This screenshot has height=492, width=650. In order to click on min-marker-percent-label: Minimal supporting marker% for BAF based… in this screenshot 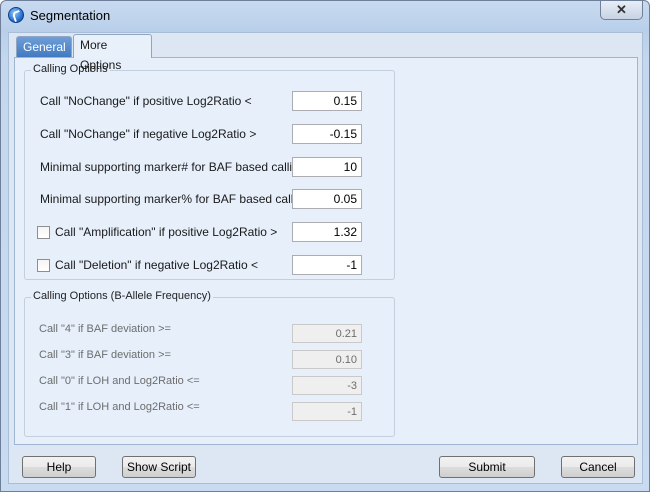, I will do `click(175, 199)`.